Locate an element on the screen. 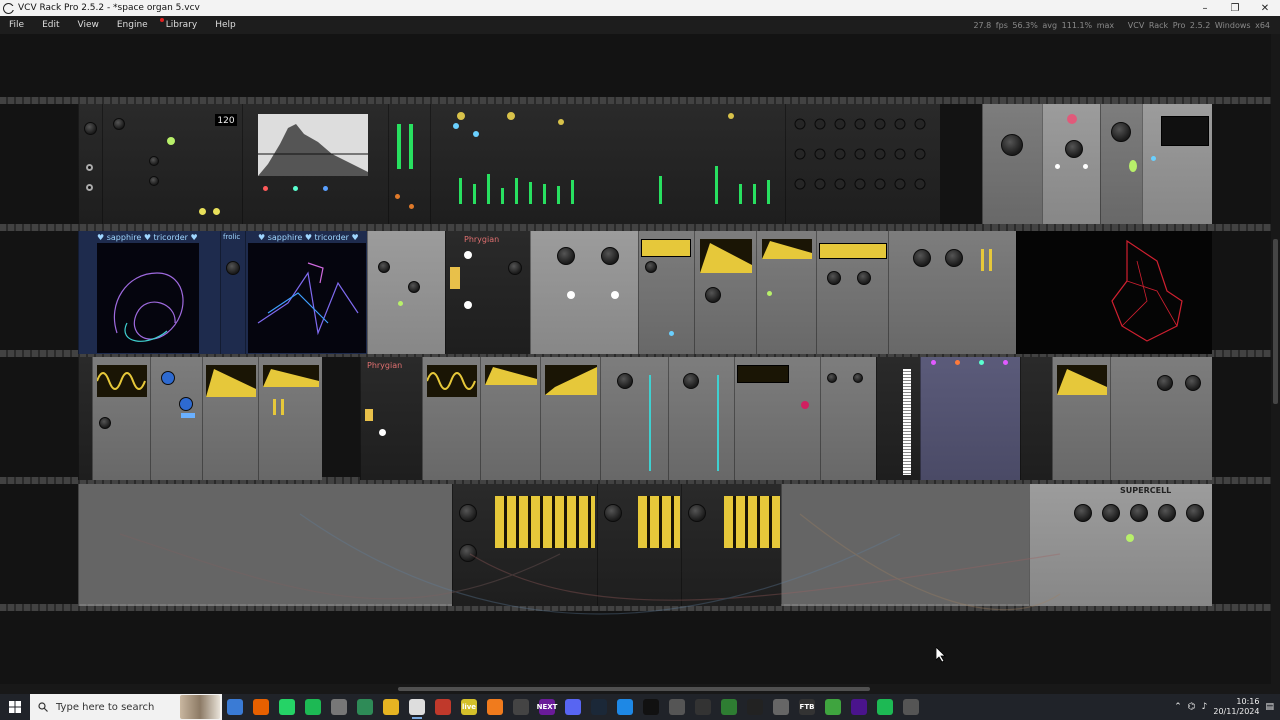 Image resolution: width=1280 pixels, height=720 pixels. start-button is located at coordinates (15, 707).